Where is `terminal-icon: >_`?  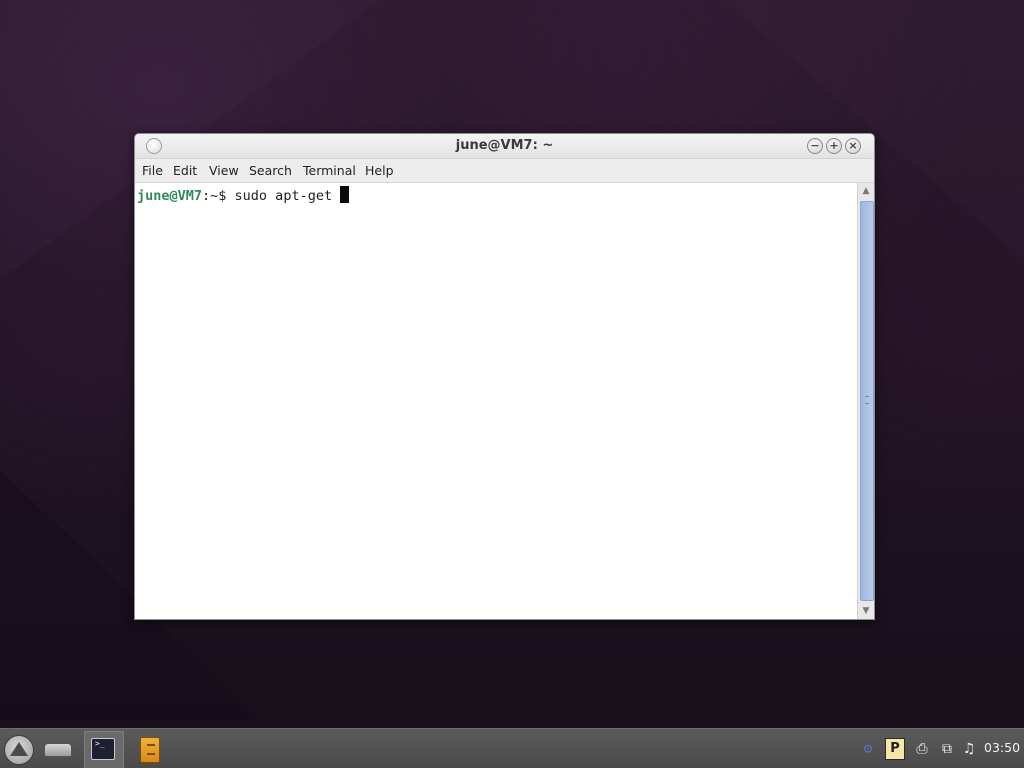
terminal-icon: >_ is located at coordinates (103, 749).